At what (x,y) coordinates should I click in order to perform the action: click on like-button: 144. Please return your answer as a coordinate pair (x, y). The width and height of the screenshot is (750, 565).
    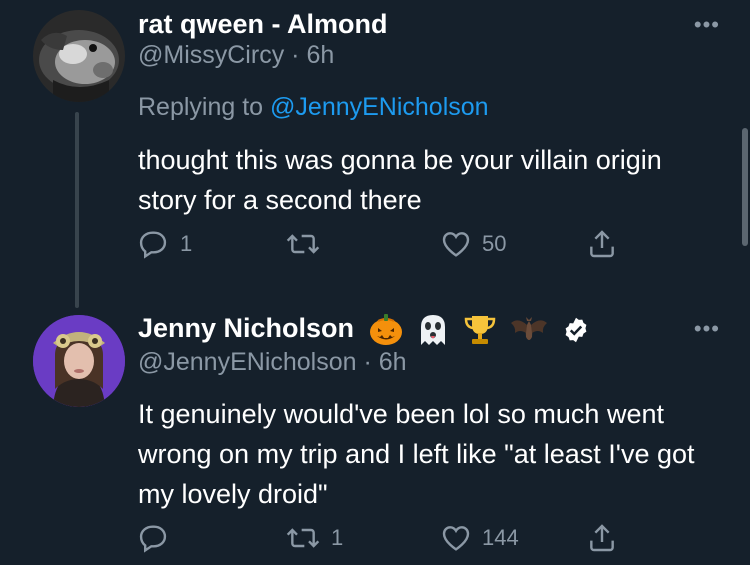
    Looking at the image, I should click on (479, 538).